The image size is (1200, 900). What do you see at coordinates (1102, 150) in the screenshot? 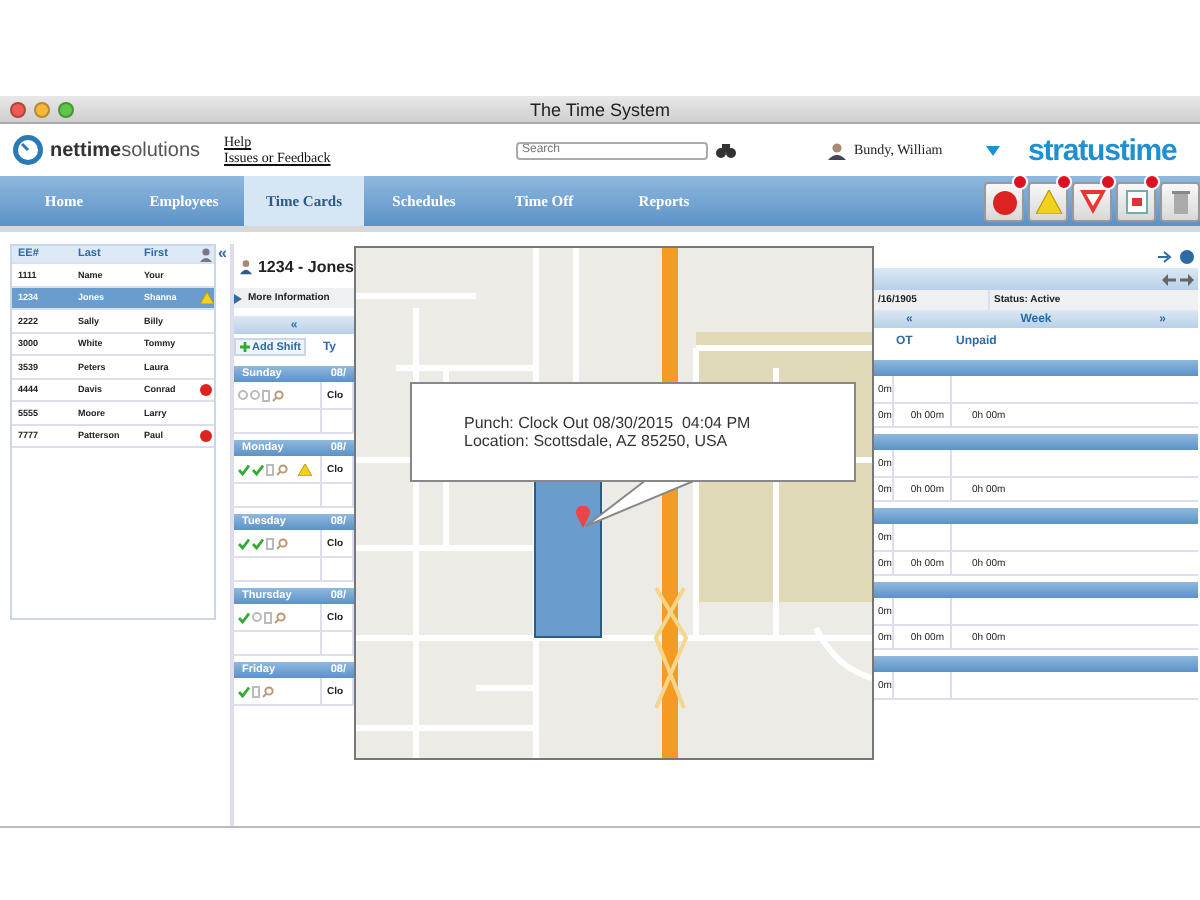
I see `product-logo: stratustime` at bounding box center [1102, 150].